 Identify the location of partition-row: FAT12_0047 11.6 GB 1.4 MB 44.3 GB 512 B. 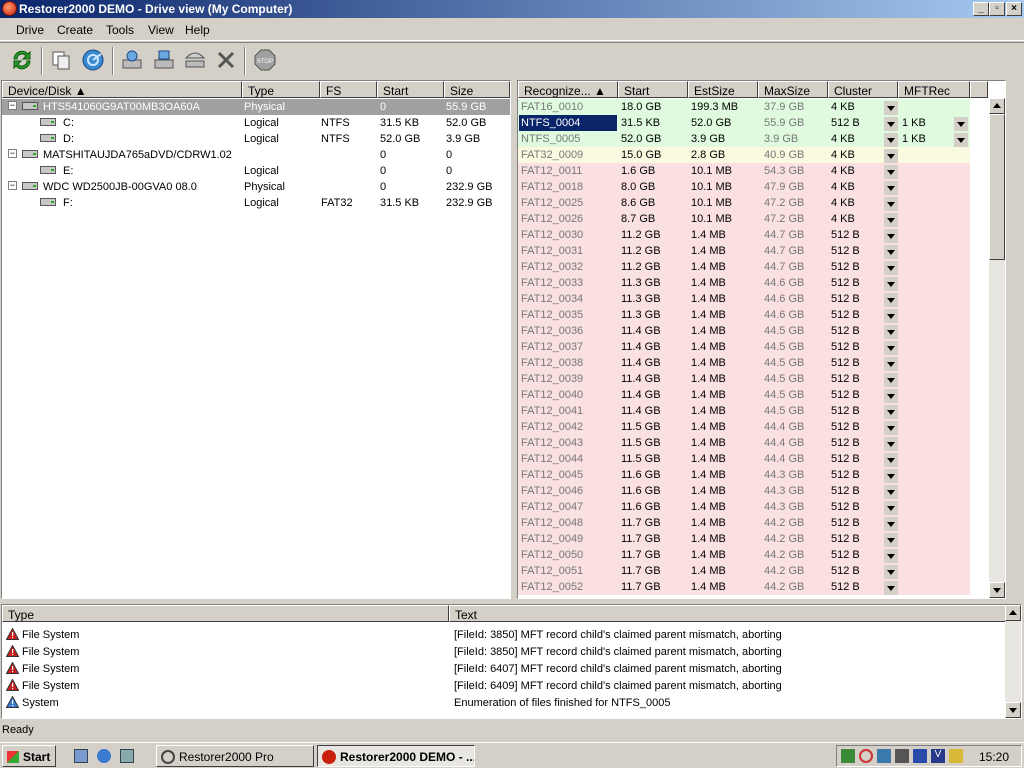
(744, 507).